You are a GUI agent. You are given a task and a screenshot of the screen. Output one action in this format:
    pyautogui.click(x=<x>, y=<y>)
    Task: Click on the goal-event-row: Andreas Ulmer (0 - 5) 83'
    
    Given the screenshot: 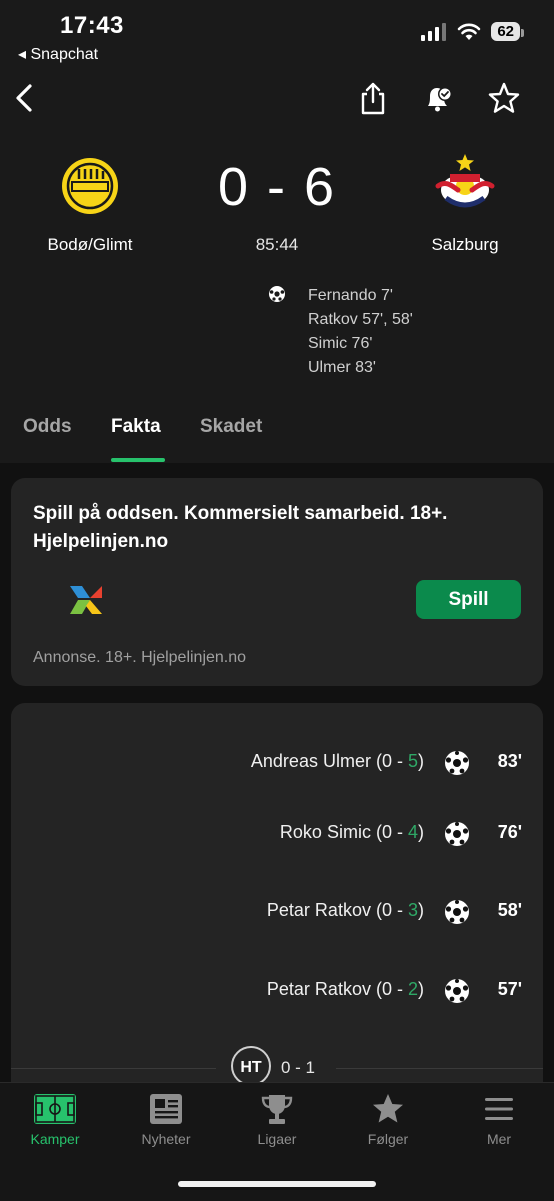 What is the action you would take?
    pyautogui.click(x=277, y=763)
    